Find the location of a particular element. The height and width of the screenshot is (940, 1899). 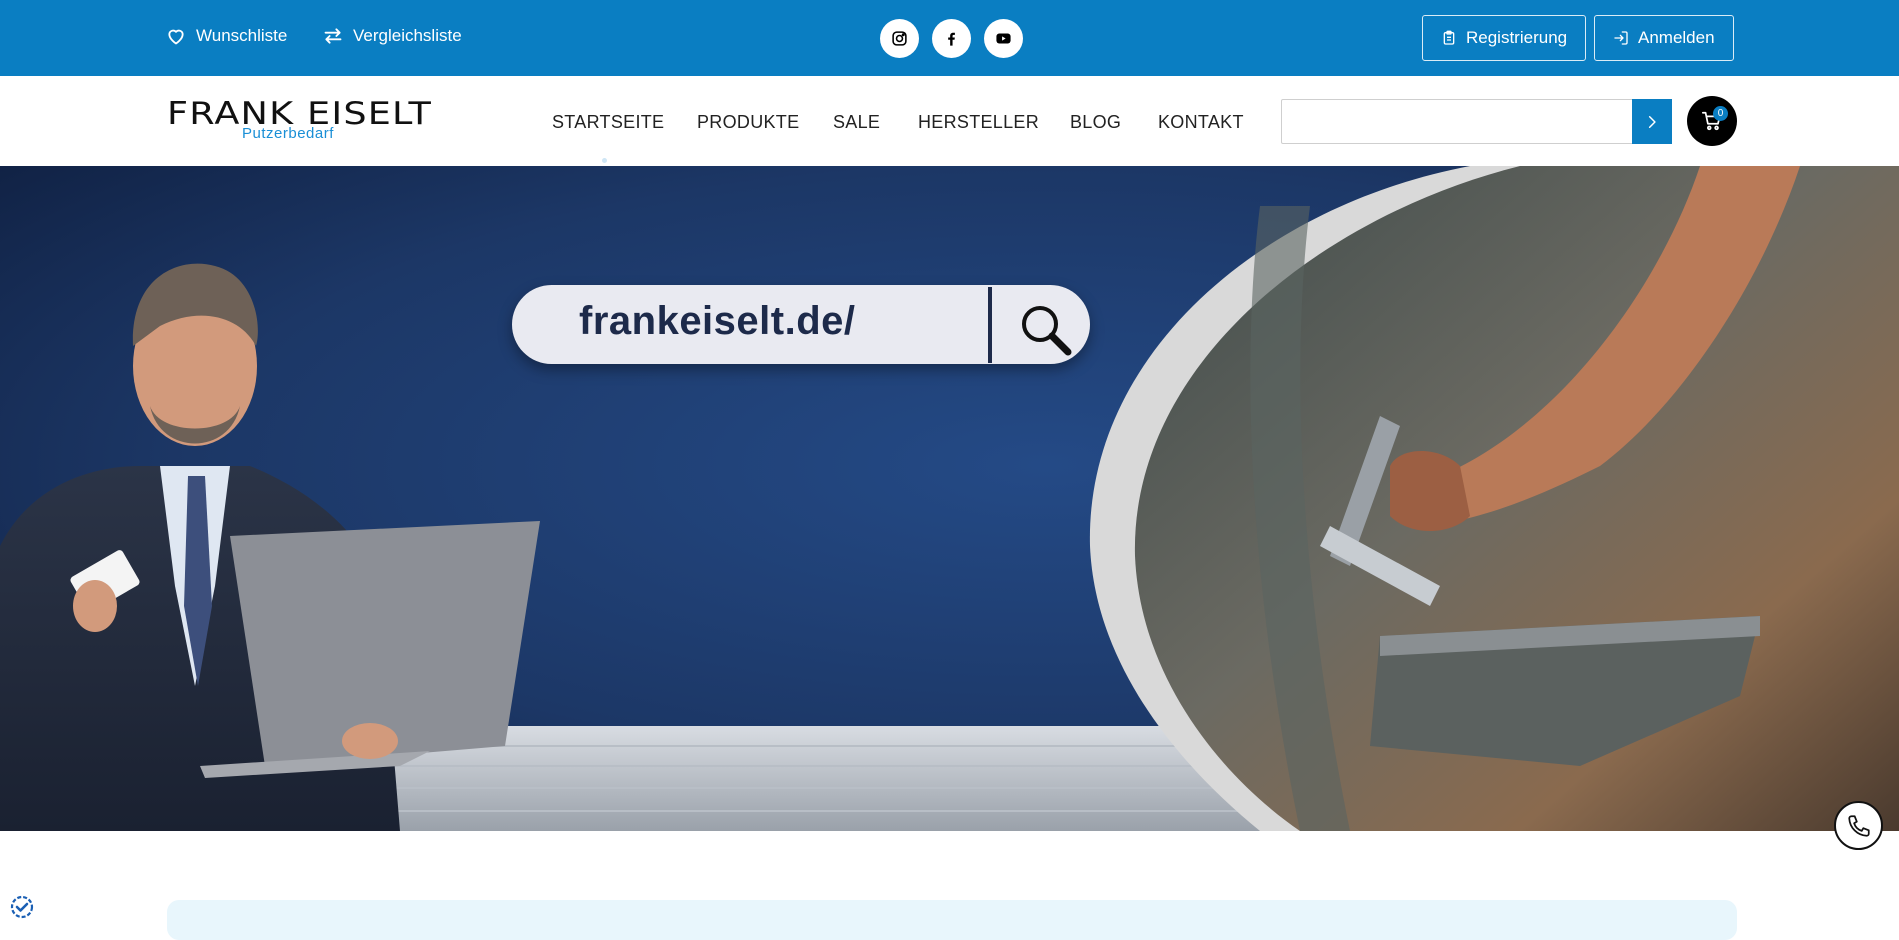

search-box is located at coordinates (1476, 121).